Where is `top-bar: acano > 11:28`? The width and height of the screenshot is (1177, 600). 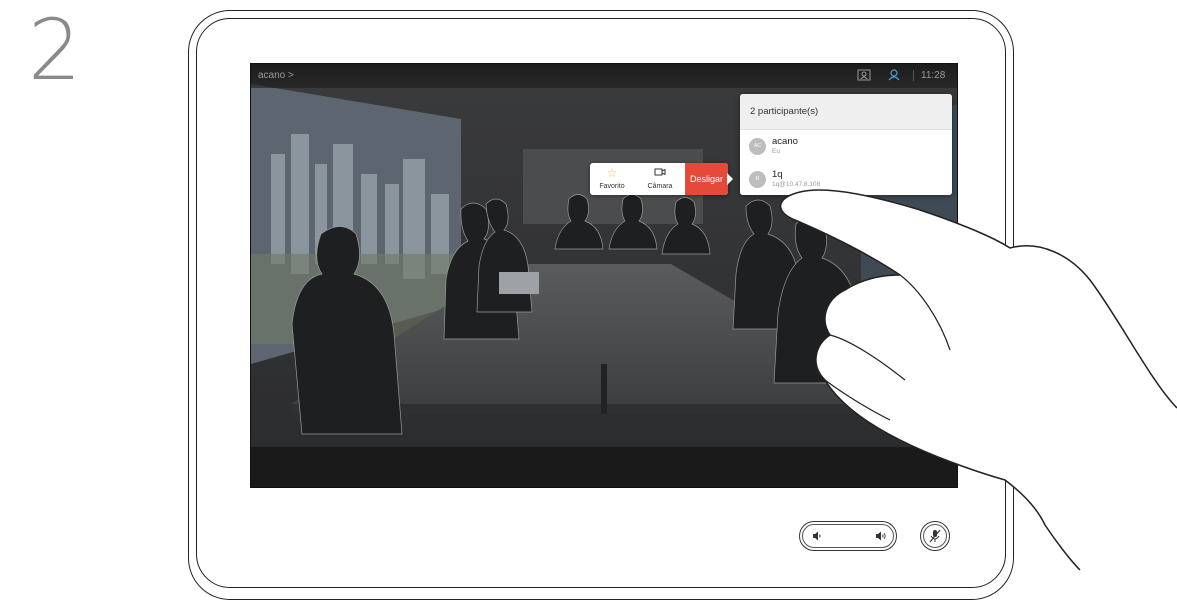 top-bar: acano > 11:28 is located at coordinates (604, 76).